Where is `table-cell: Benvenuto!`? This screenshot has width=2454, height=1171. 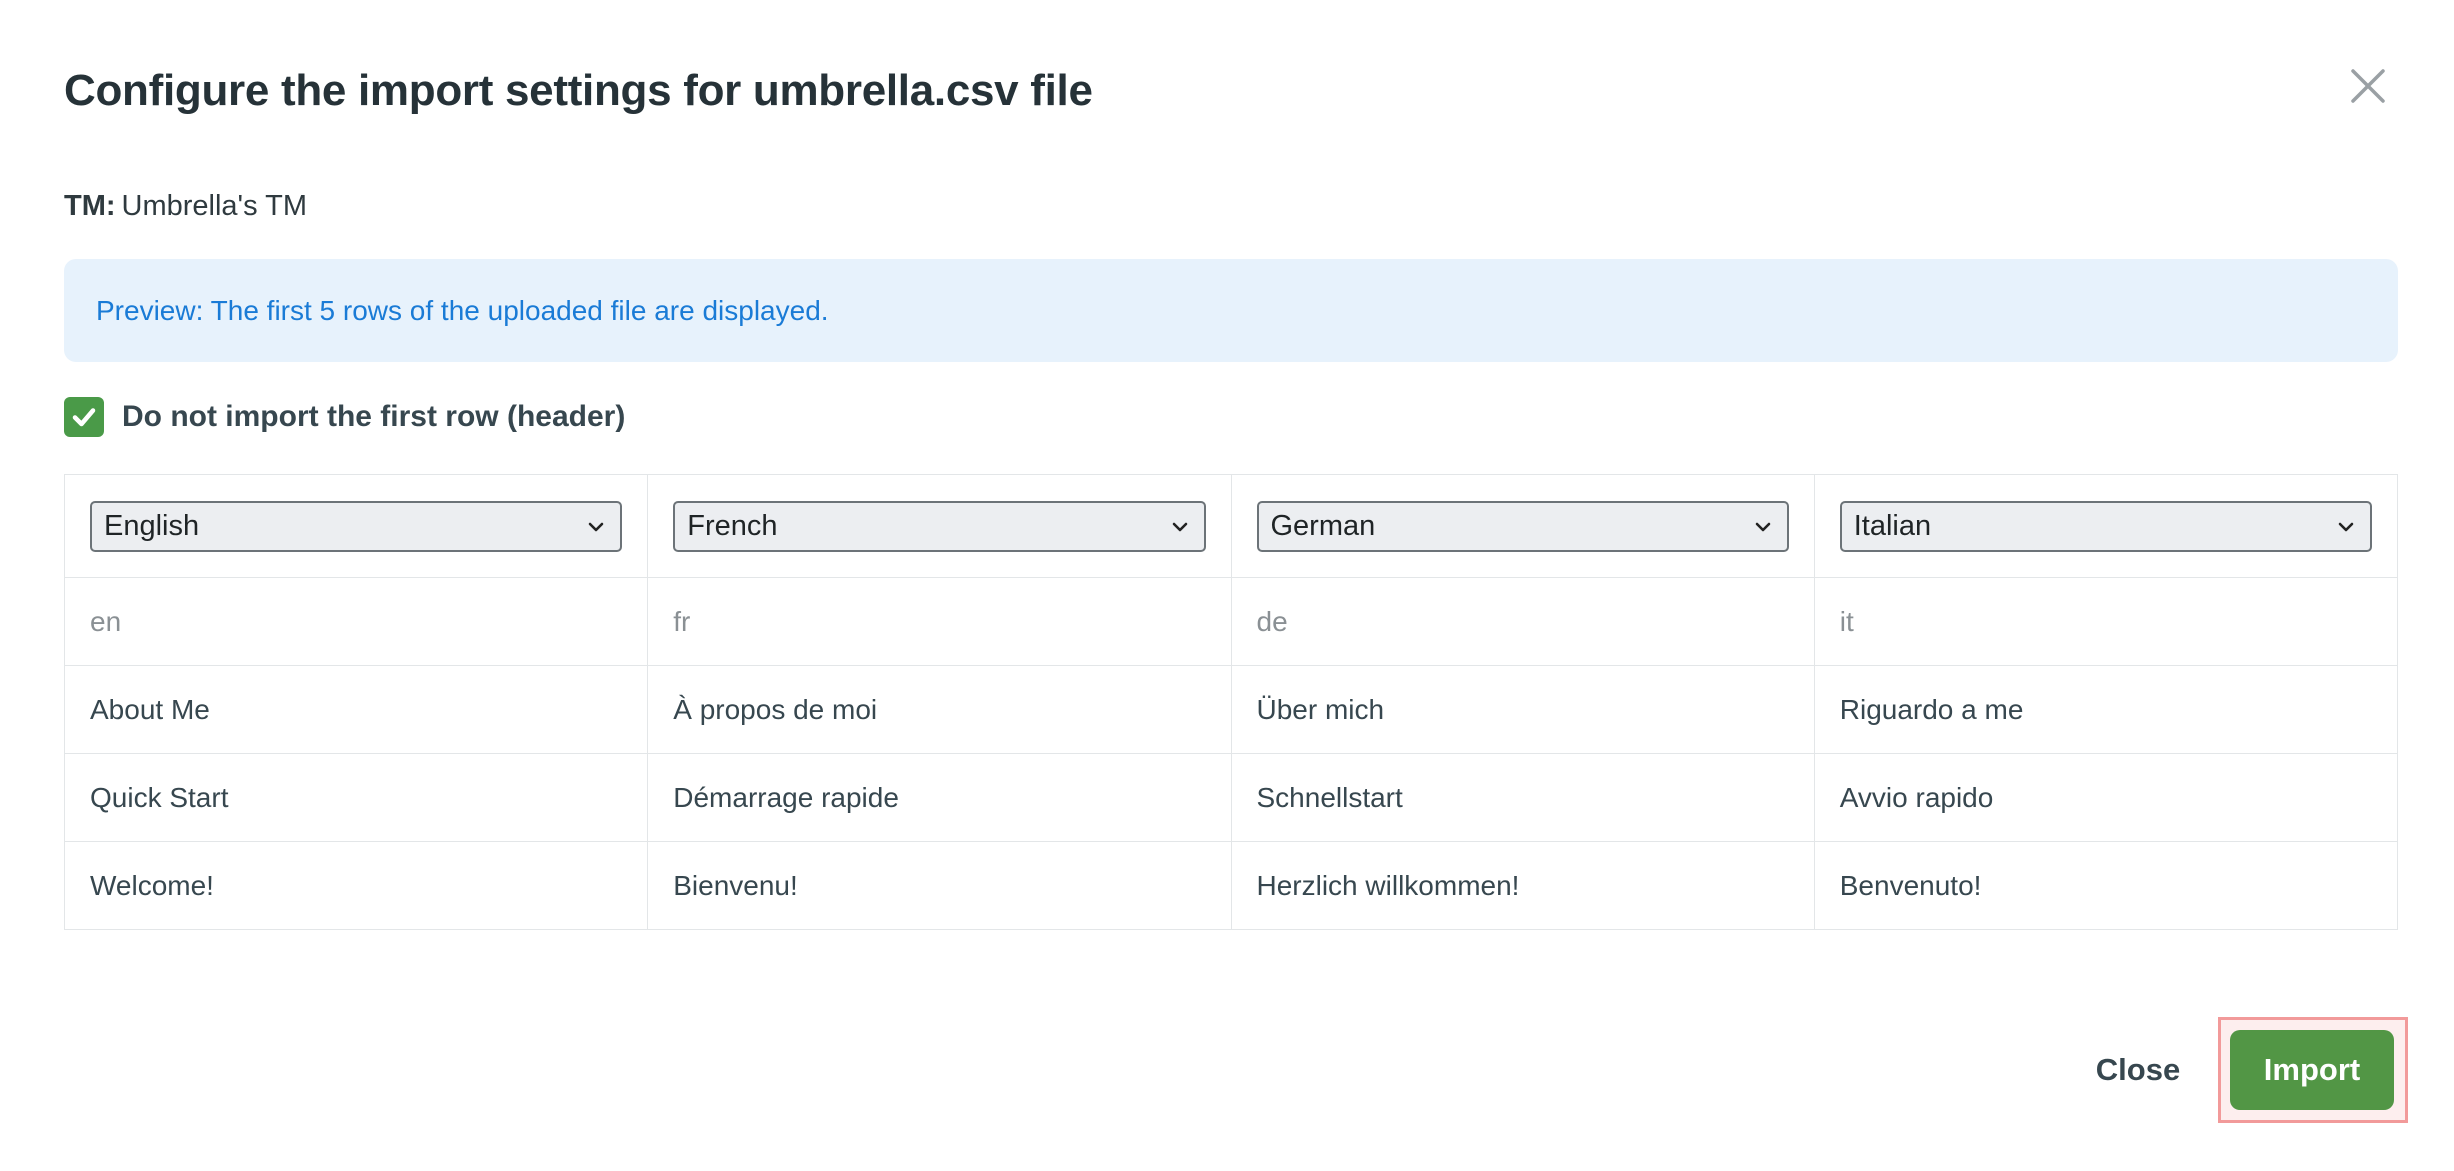
table-cell: Benvenuto! is located at coordinates (2106, 885).